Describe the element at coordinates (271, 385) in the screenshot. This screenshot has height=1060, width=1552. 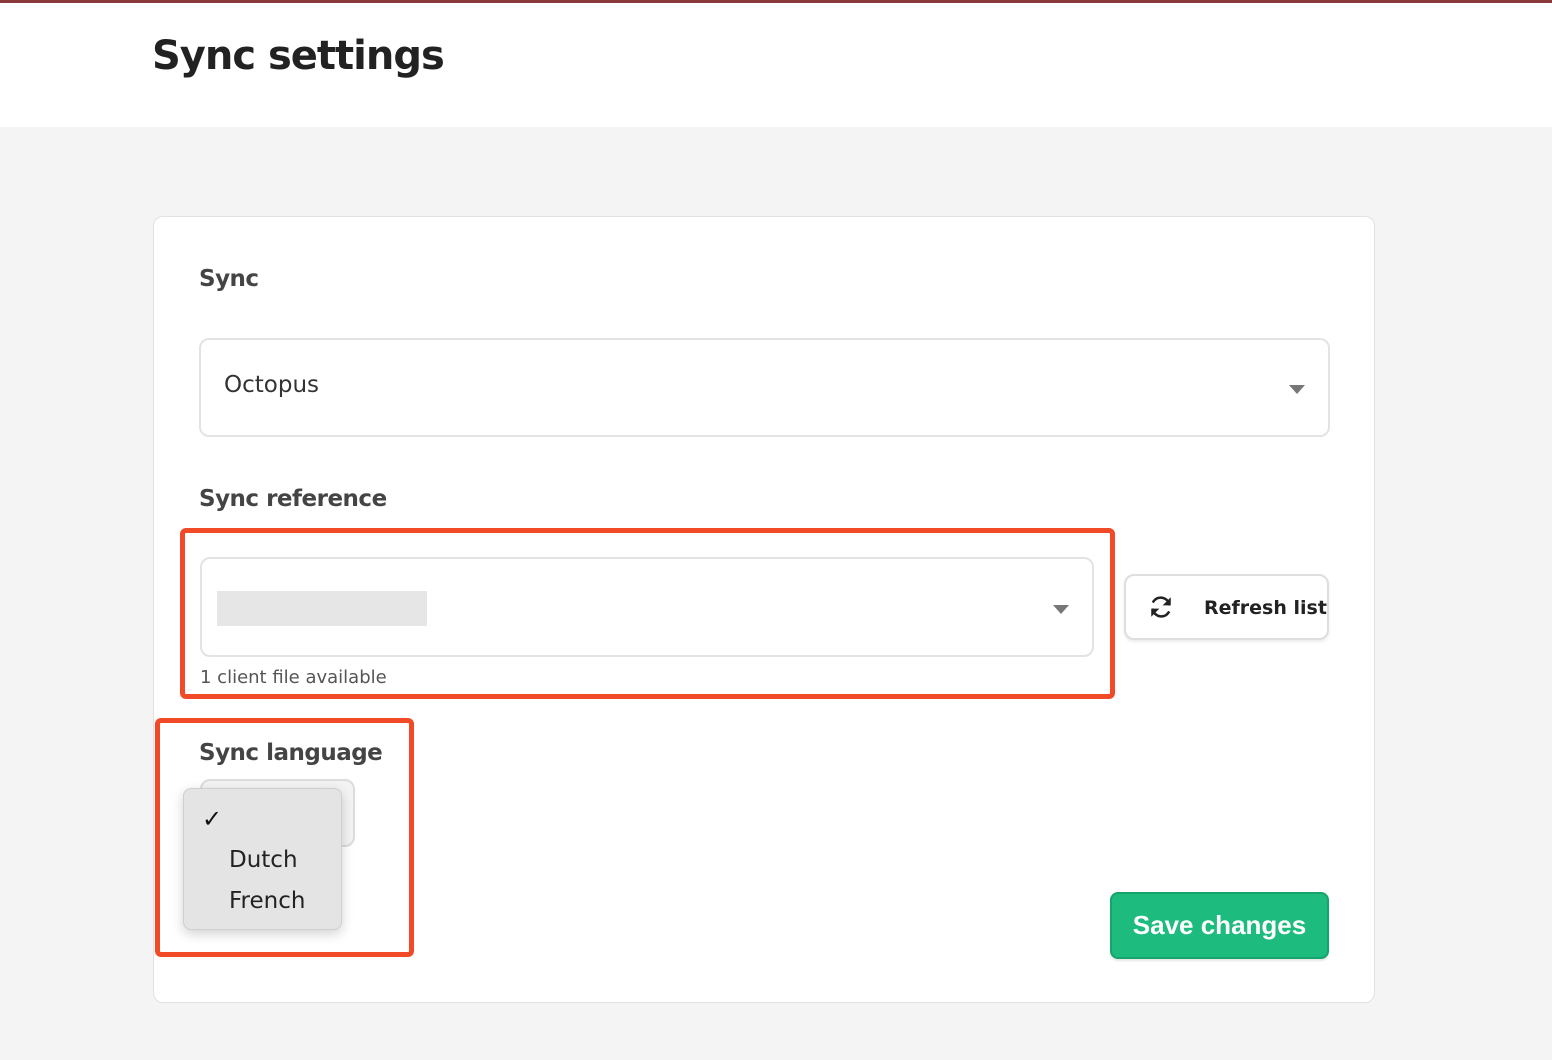
I see `sync-select-value: Octopus` at that location.